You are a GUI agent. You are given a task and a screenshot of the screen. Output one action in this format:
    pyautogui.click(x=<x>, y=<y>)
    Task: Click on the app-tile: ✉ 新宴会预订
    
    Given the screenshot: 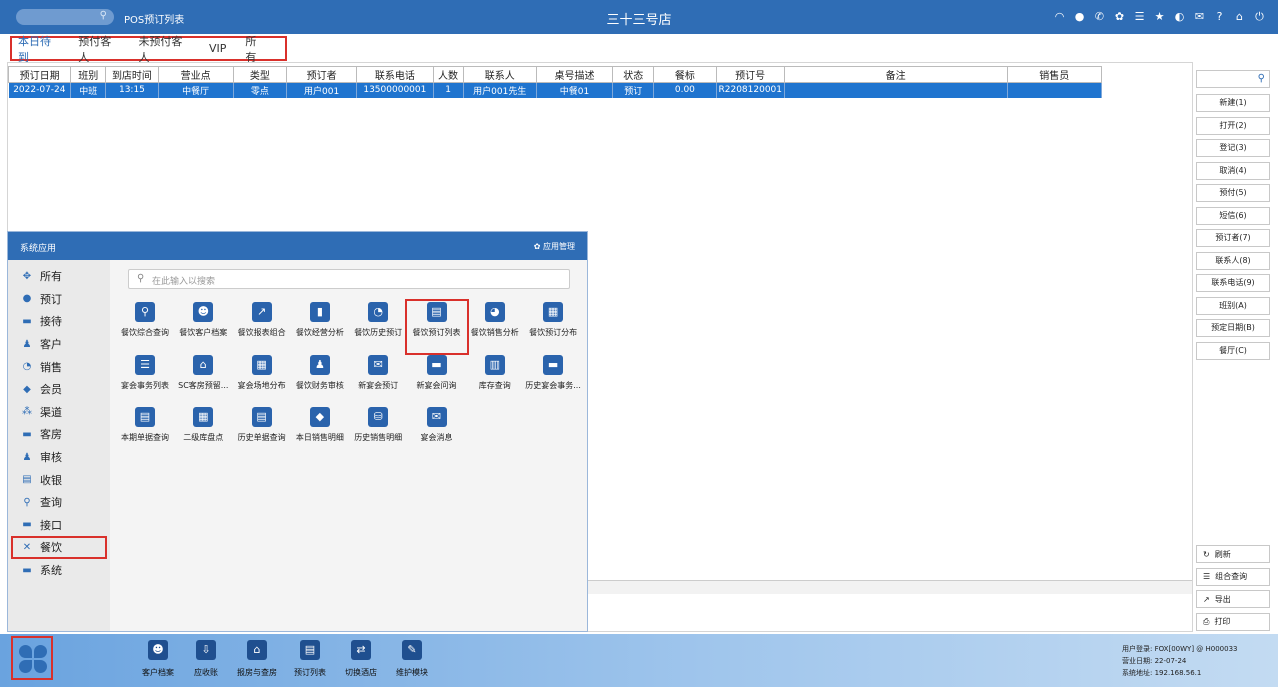 What is the action you would take?
    pyautogui.click(x=378, y=379)
    